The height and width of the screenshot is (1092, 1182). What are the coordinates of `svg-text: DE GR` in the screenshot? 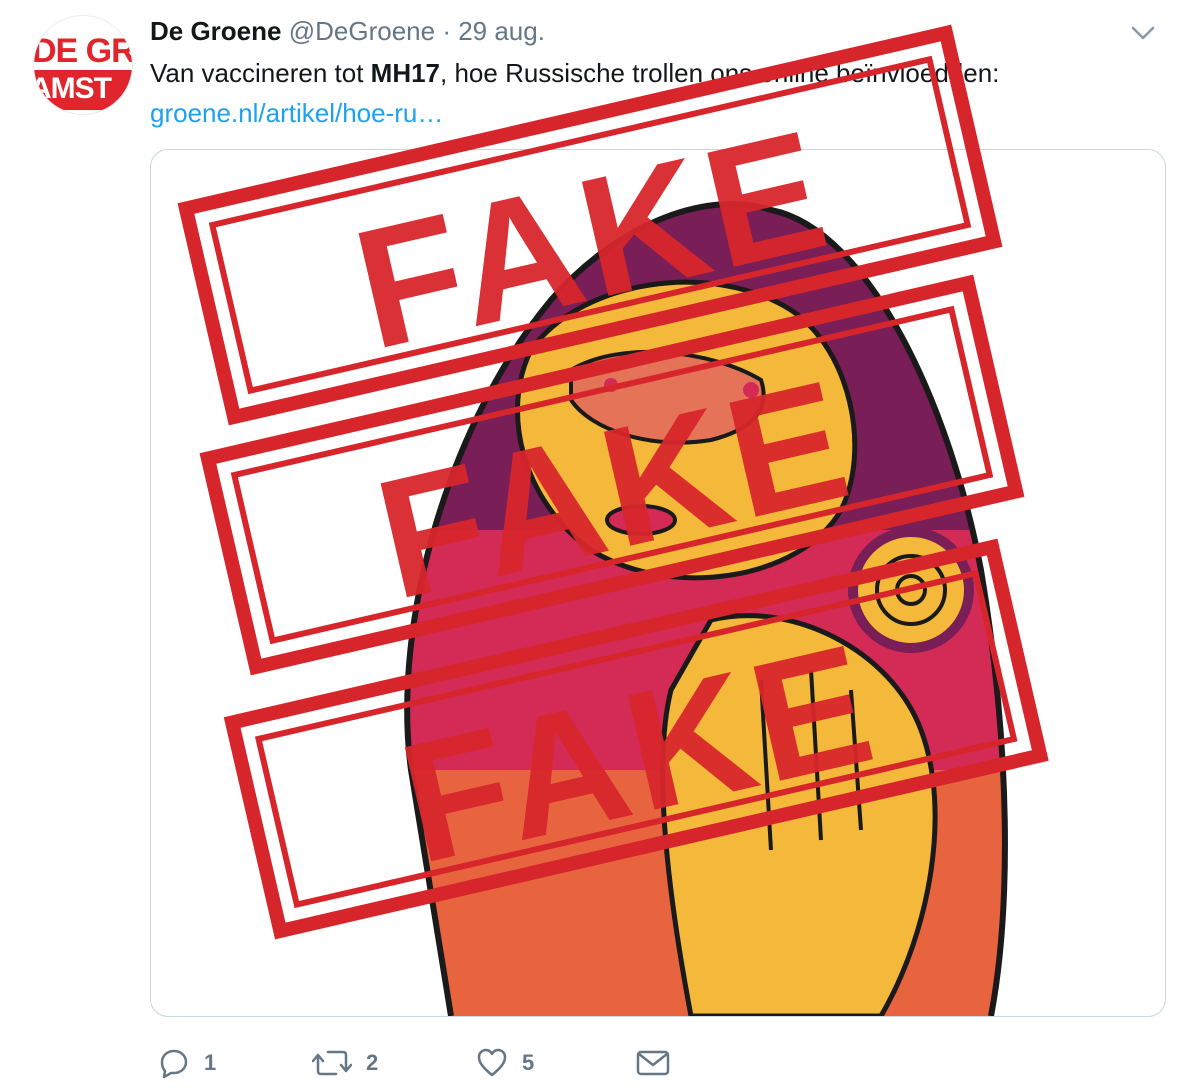 It's located at (83, 51).